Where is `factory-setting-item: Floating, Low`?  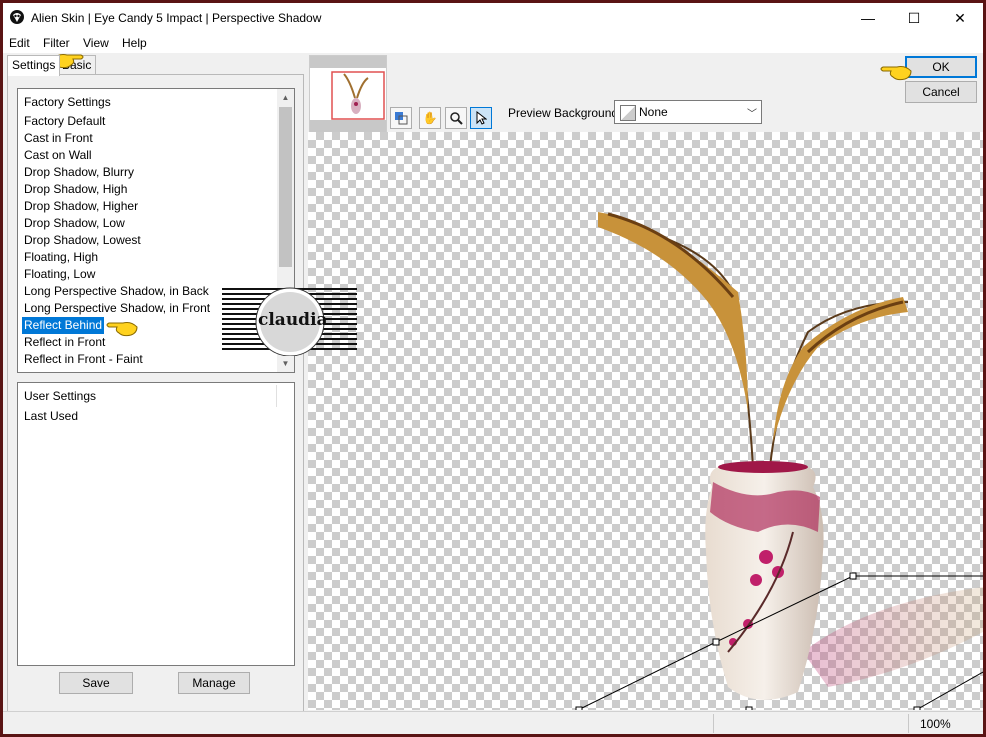
factory-setting-item: Floating, Low is located at coordinates (59, 274).